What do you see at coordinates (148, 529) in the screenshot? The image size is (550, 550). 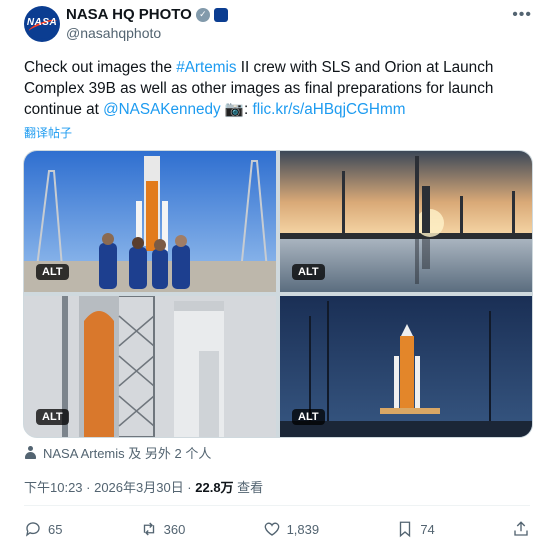 I see `repost-icon` at bounding box center [148, 529].